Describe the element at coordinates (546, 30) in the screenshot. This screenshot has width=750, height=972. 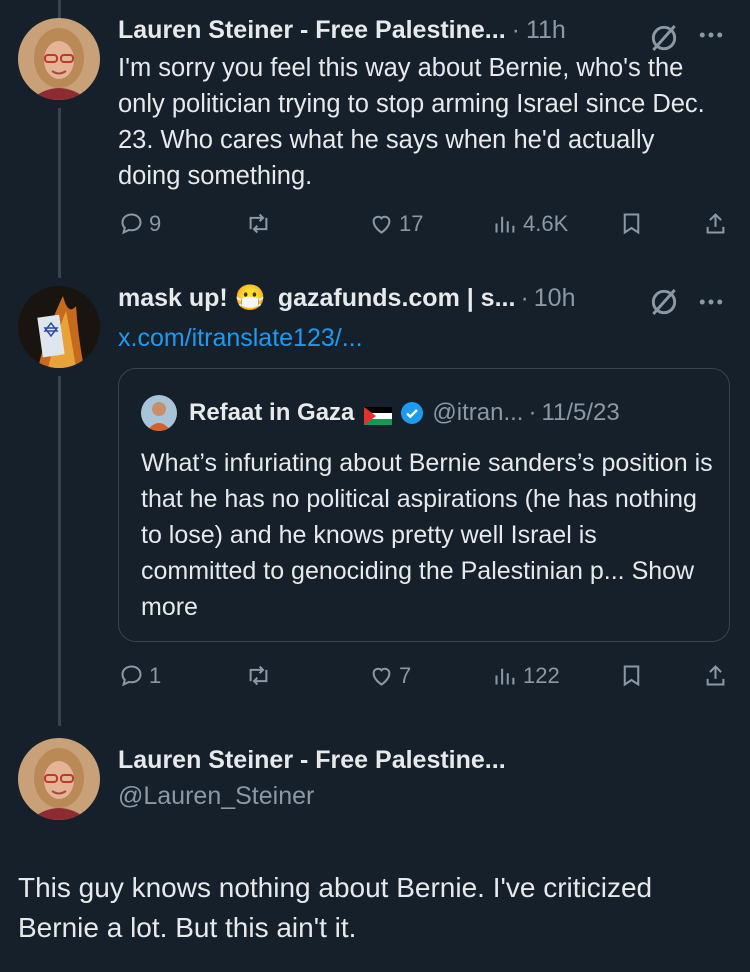
I see `timestamp: 11h` at that location.